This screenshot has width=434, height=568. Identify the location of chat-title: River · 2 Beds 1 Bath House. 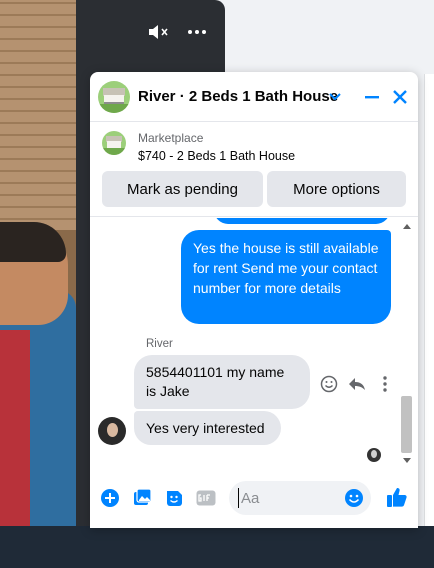
(238, 96).